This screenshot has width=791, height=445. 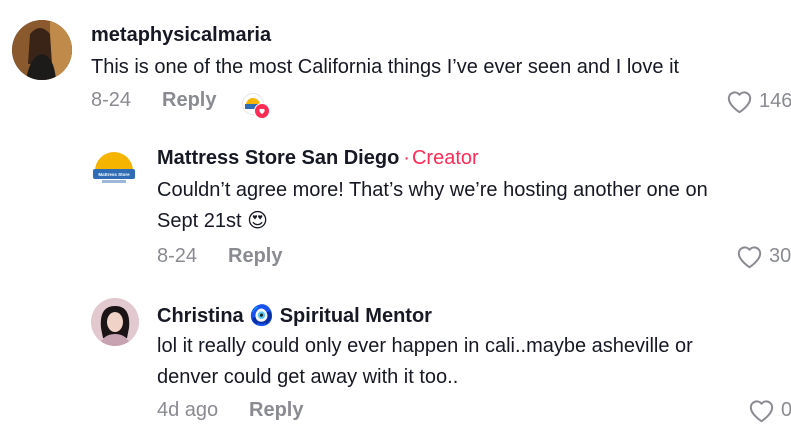 I want to click on comment-username: Christina 🧿 Spiritual Mentor, so click(x=294, y=315).